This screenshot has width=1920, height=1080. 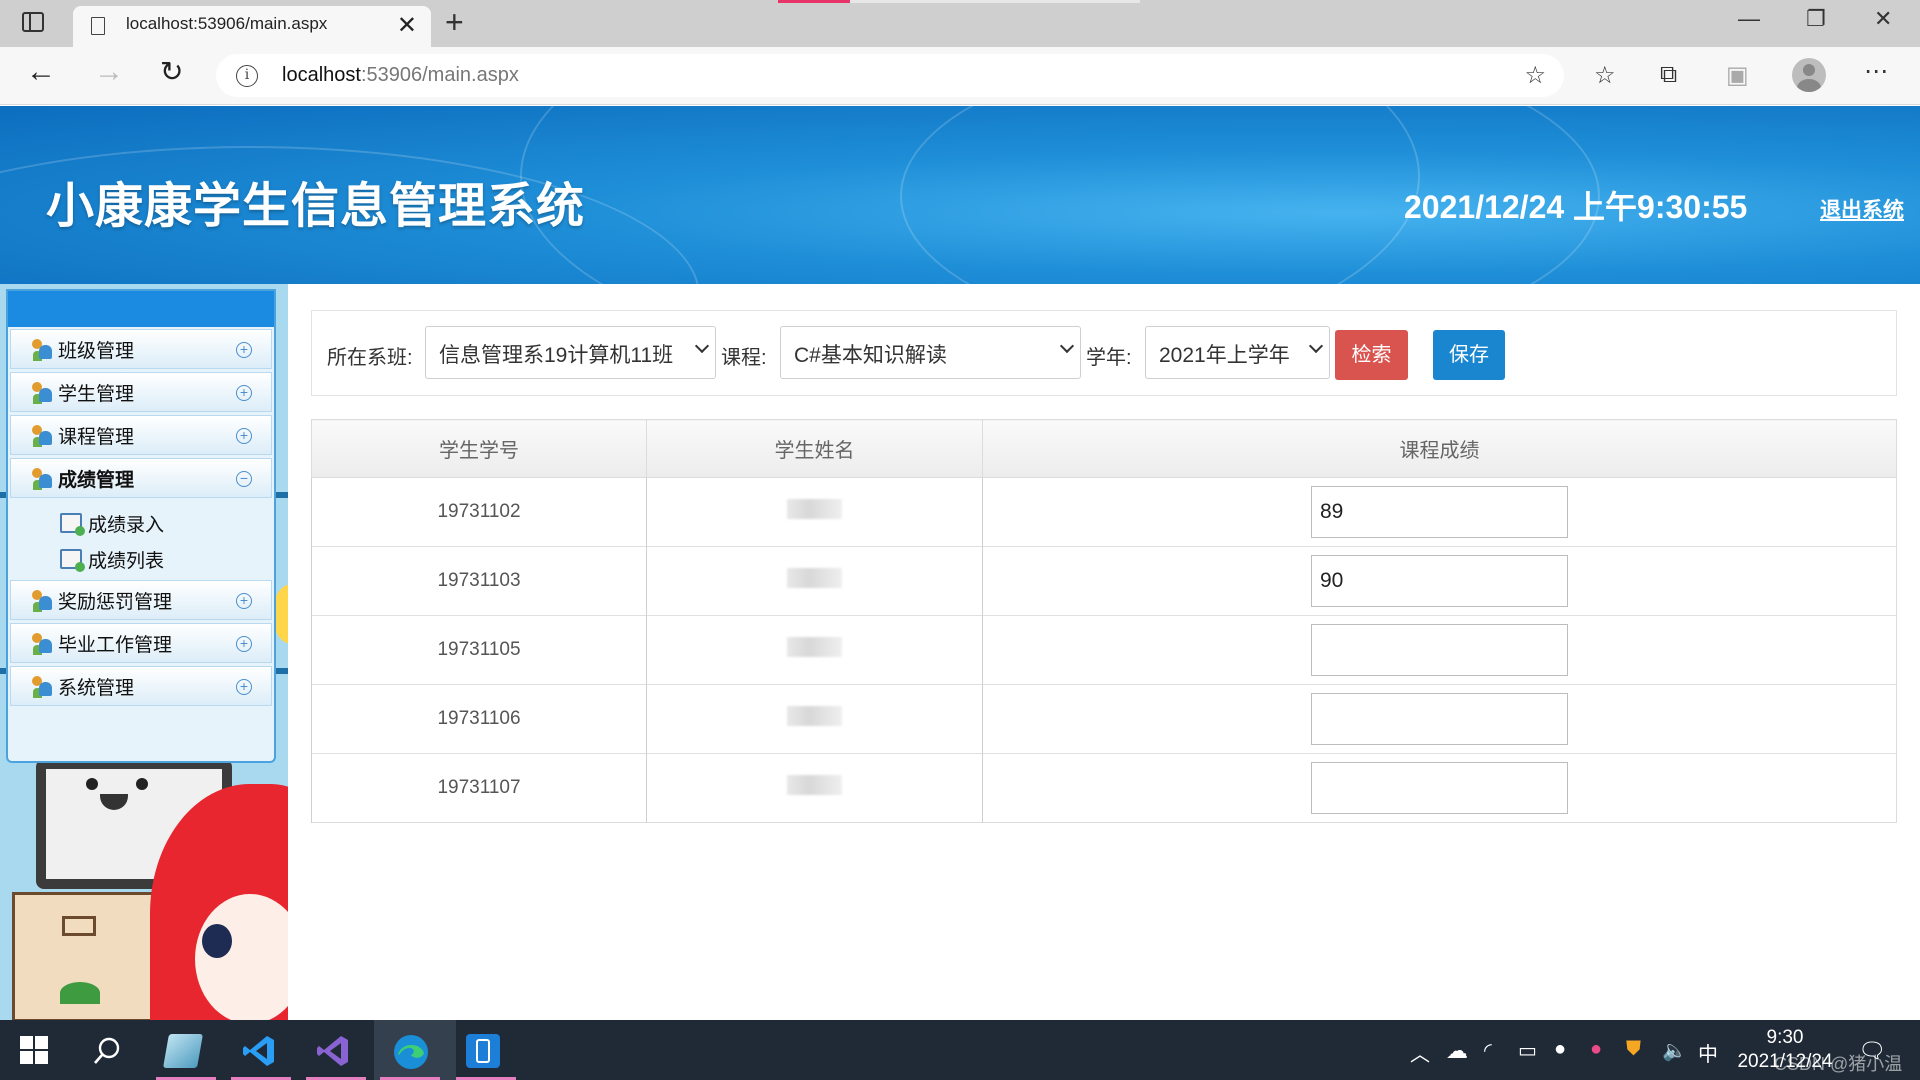 What do you see at coordinates (141, 349) in the screenshot?
I see `sidebar-item-class-management: 班级管理 +` at bounding box center [141, 349].